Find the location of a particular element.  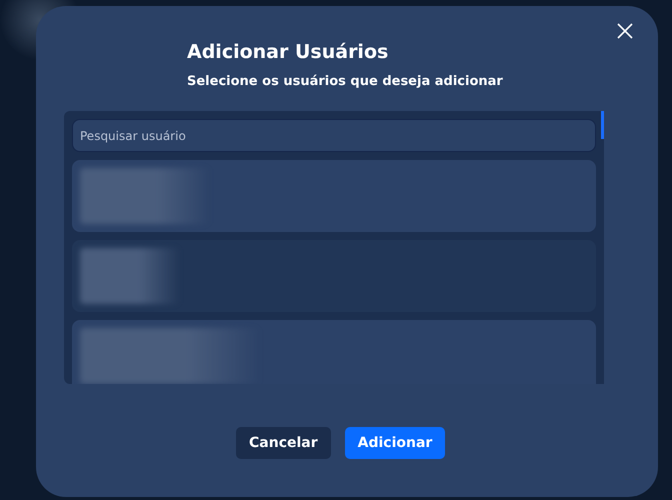

close-icon is located at coordinates (625, 31).